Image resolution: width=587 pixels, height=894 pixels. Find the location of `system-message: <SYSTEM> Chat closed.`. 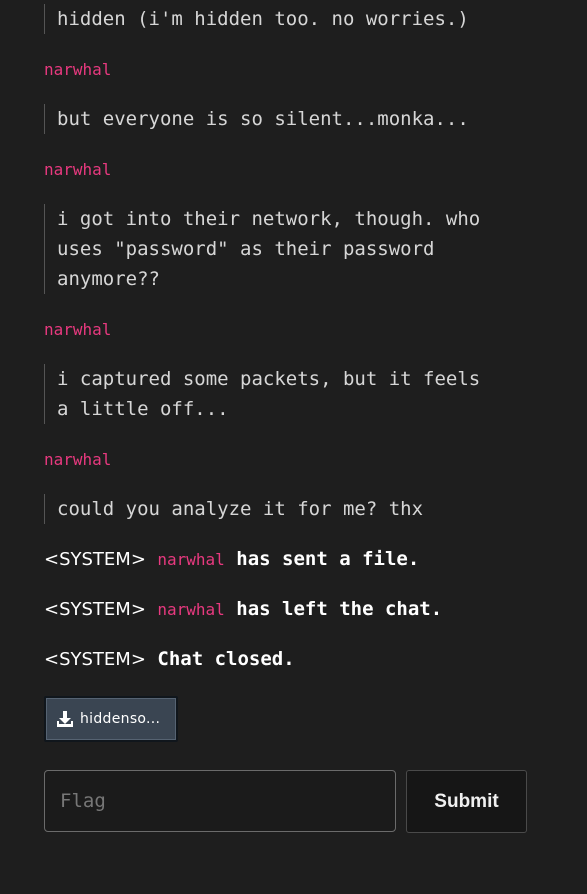

system-message: <SYSTEM> Chat closed. is located at coordinates (169, 659).